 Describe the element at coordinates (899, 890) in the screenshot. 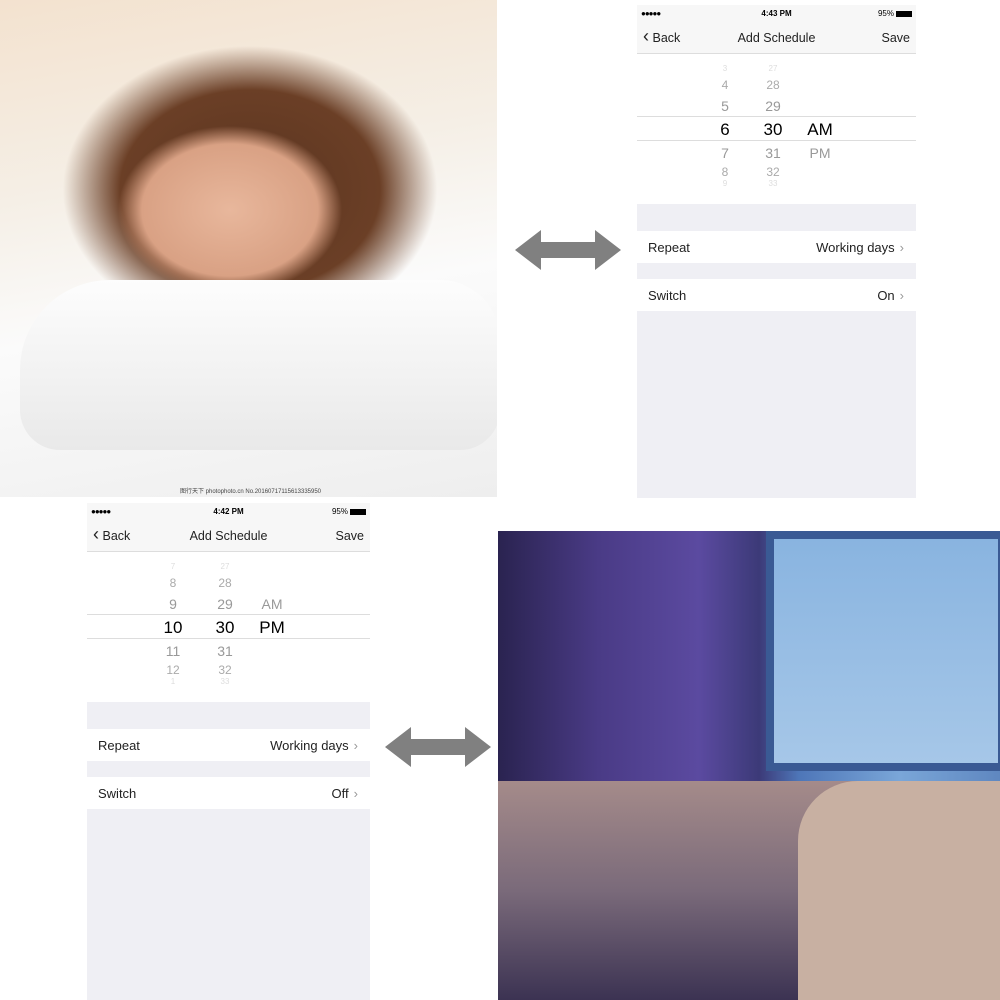

I see `blanket` at that location.